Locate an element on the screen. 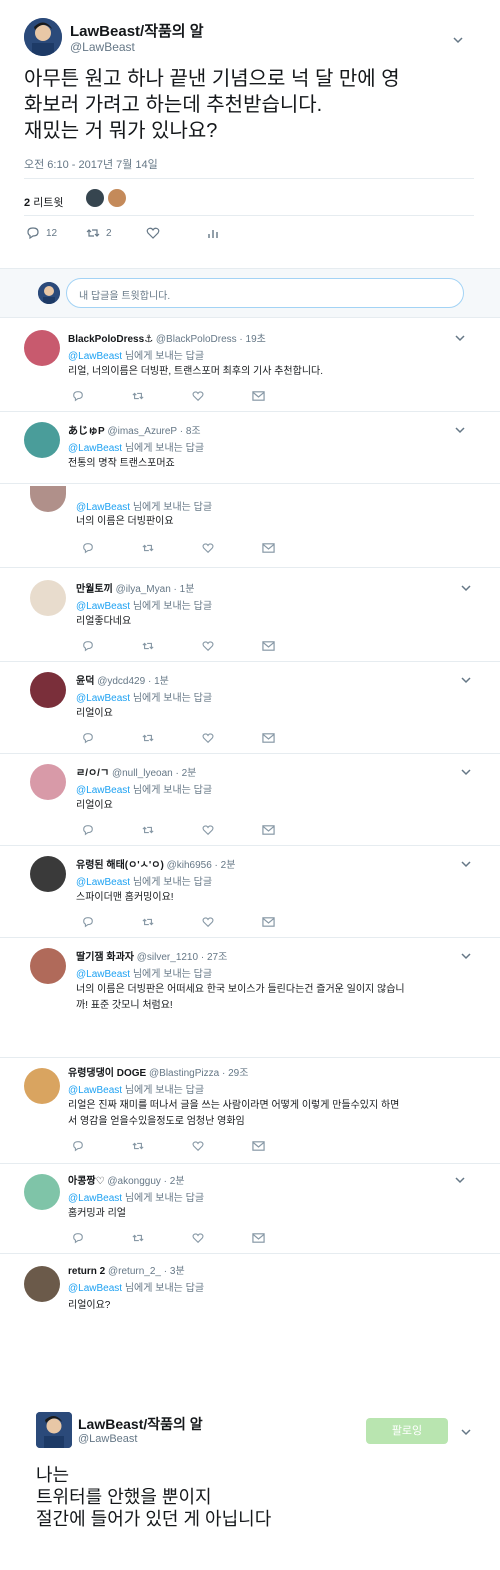 This screenshot has height=1570, width=500. reply-display-name: return 2 is located at coordinates (86, 1271).